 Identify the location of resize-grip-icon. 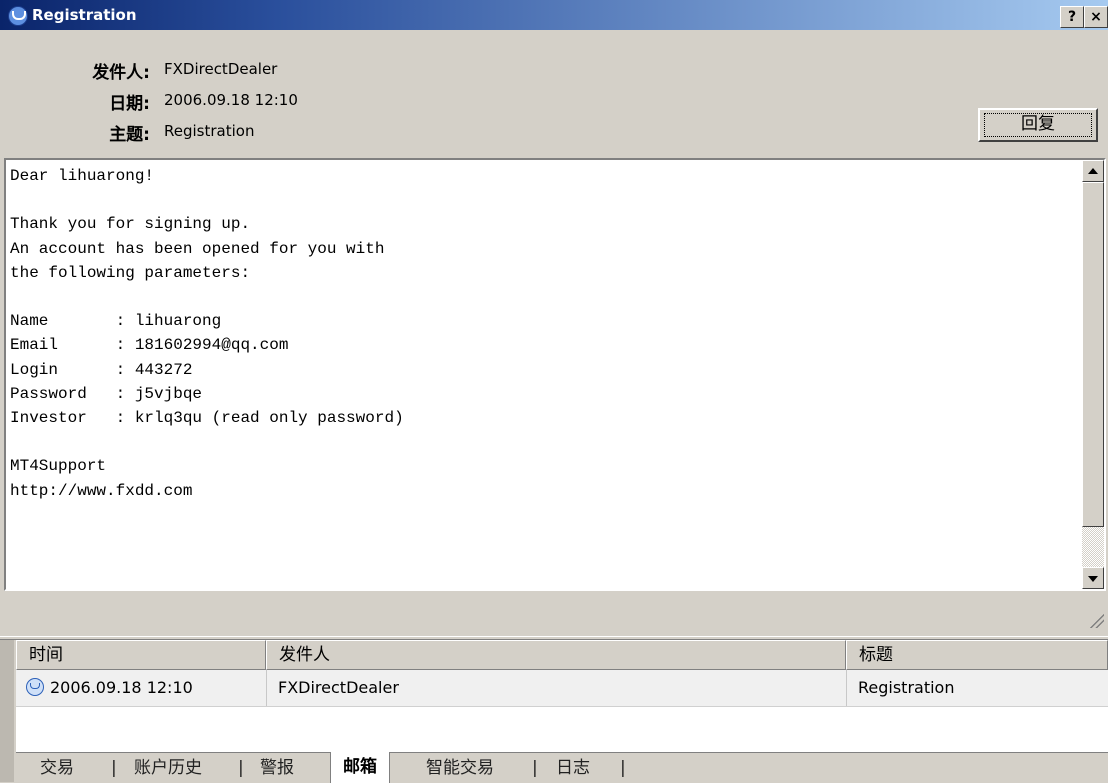
(1096, 620).